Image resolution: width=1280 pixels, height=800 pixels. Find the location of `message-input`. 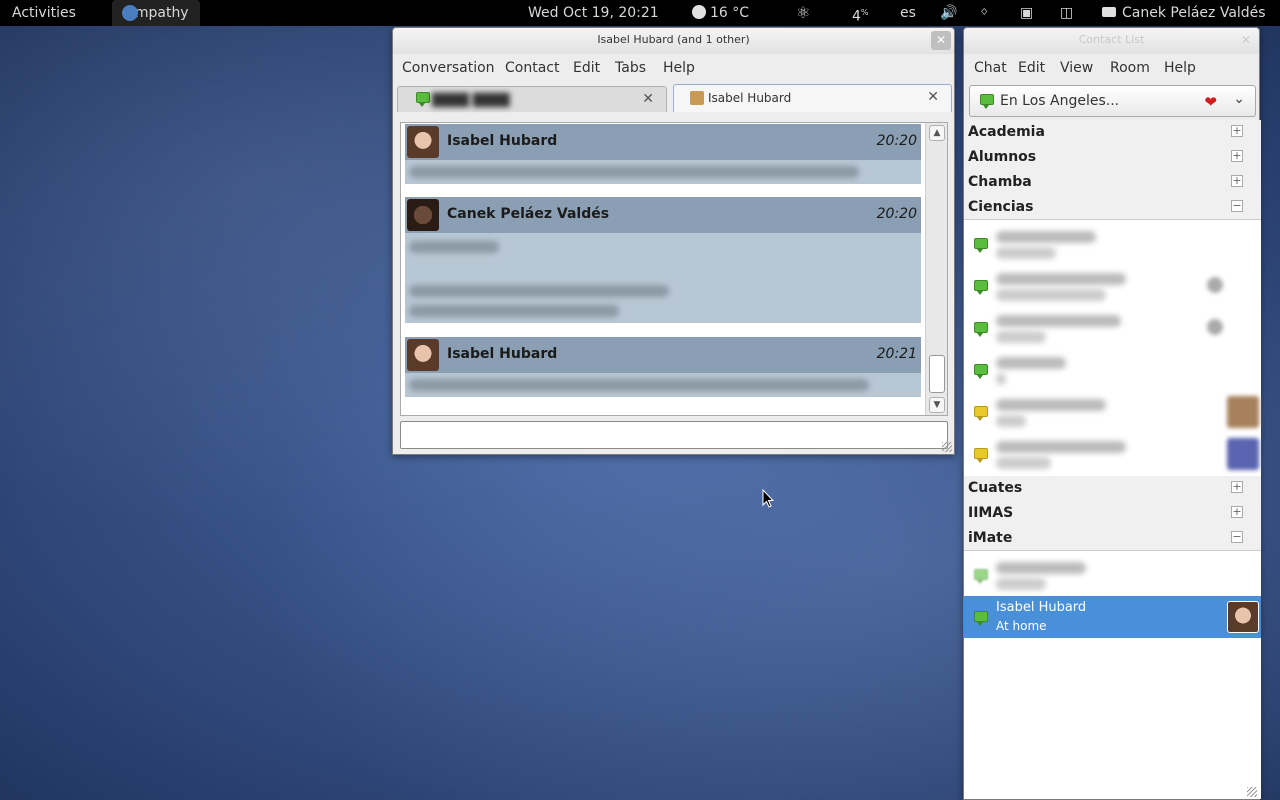

message-input is located at coordinates (674, 435).